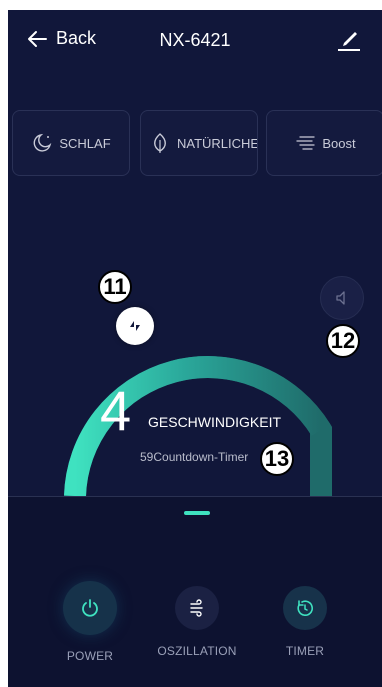 This screenshot has width=382, height=687. What do you see at coordinates (194, 457) in the screenshot?
I see `countdown-text: 59Countdown-Timer` at bounding box center [194, 457].